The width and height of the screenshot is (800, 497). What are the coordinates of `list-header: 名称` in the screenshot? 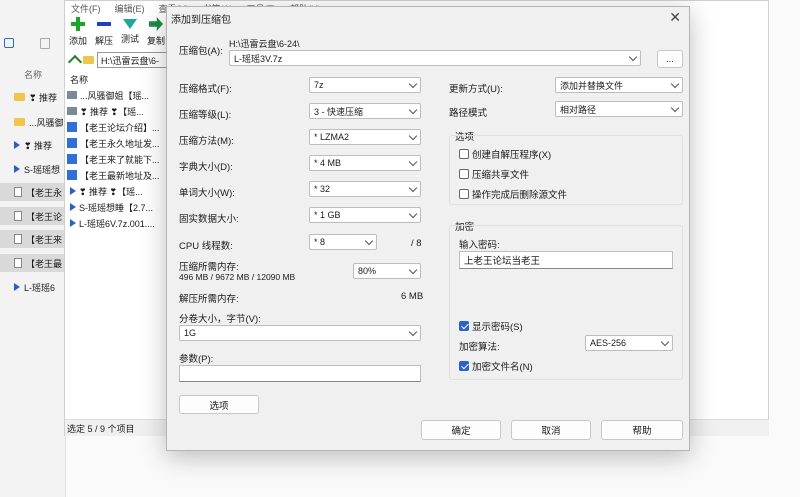 It's located at (117, 79).